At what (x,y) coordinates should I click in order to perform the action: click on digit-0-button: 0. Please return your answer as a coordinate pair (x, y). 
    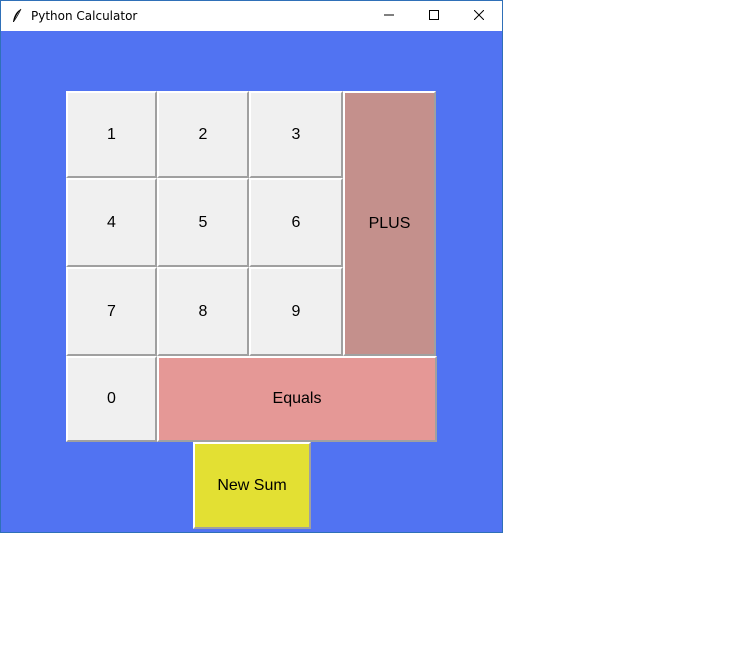
    Looking at the image, I should click on (111, 399).